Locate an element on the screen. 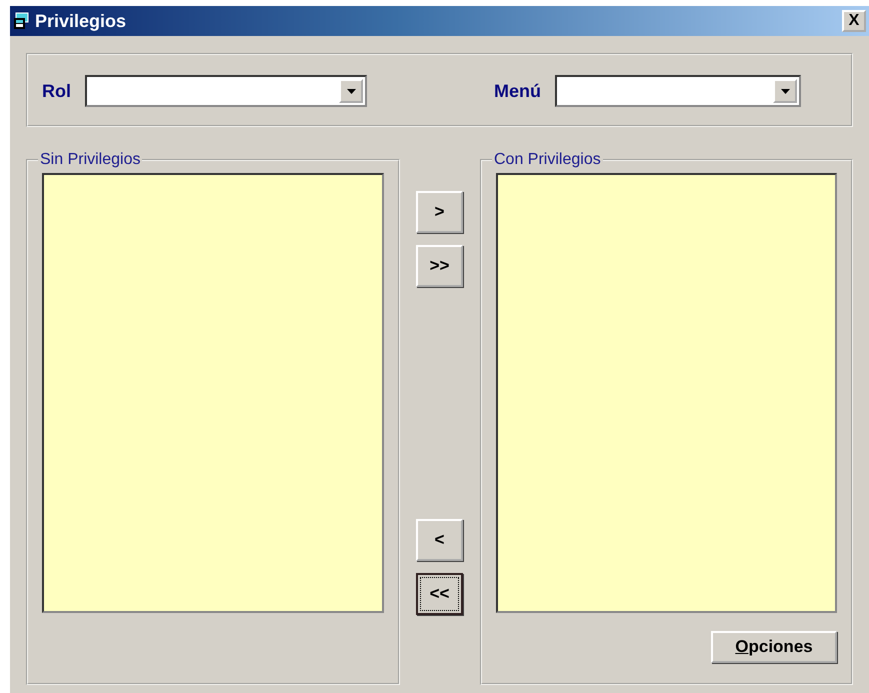 Image resolution: width=869 pixels, height=693 pixels. filter-label: Menú is located at coordinates (517, 91).